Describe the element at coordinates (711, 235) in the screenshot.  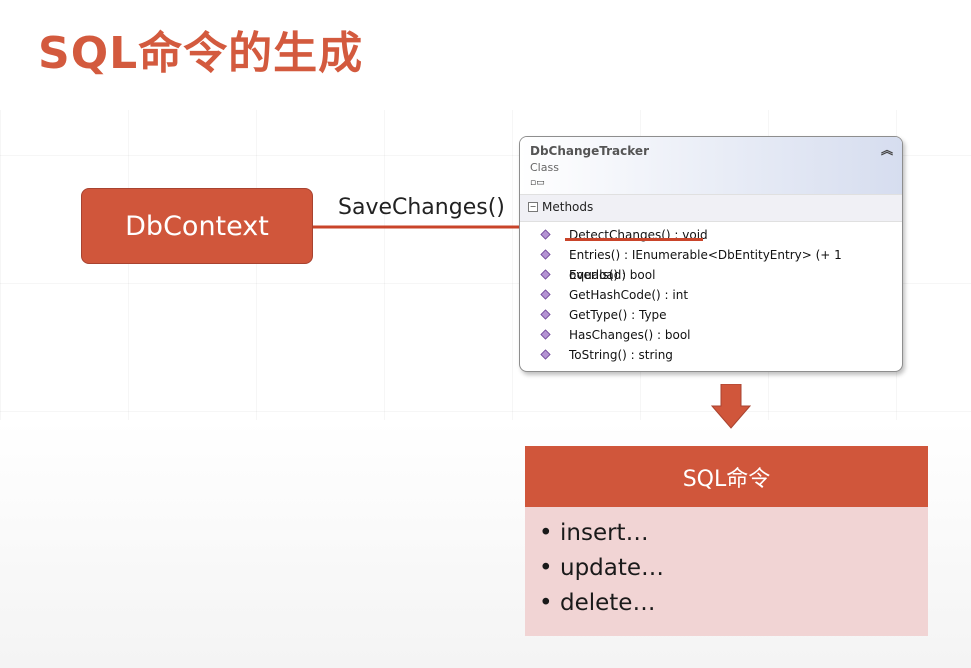
I see `method-item: DetectChanges() : void` at that location.